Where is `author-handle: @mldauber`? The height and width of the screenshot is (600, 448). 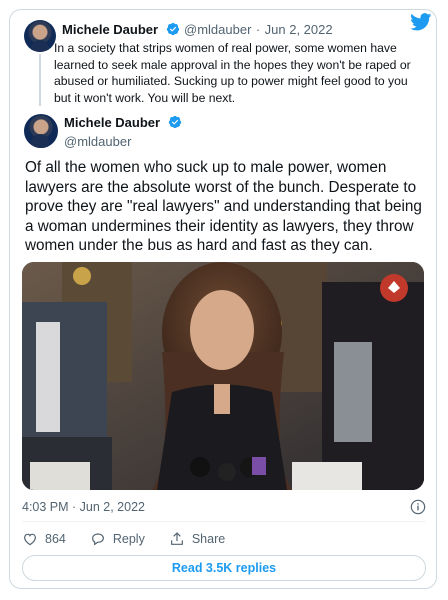 author-handle: @mldauber is located at coordinates (123, 141).